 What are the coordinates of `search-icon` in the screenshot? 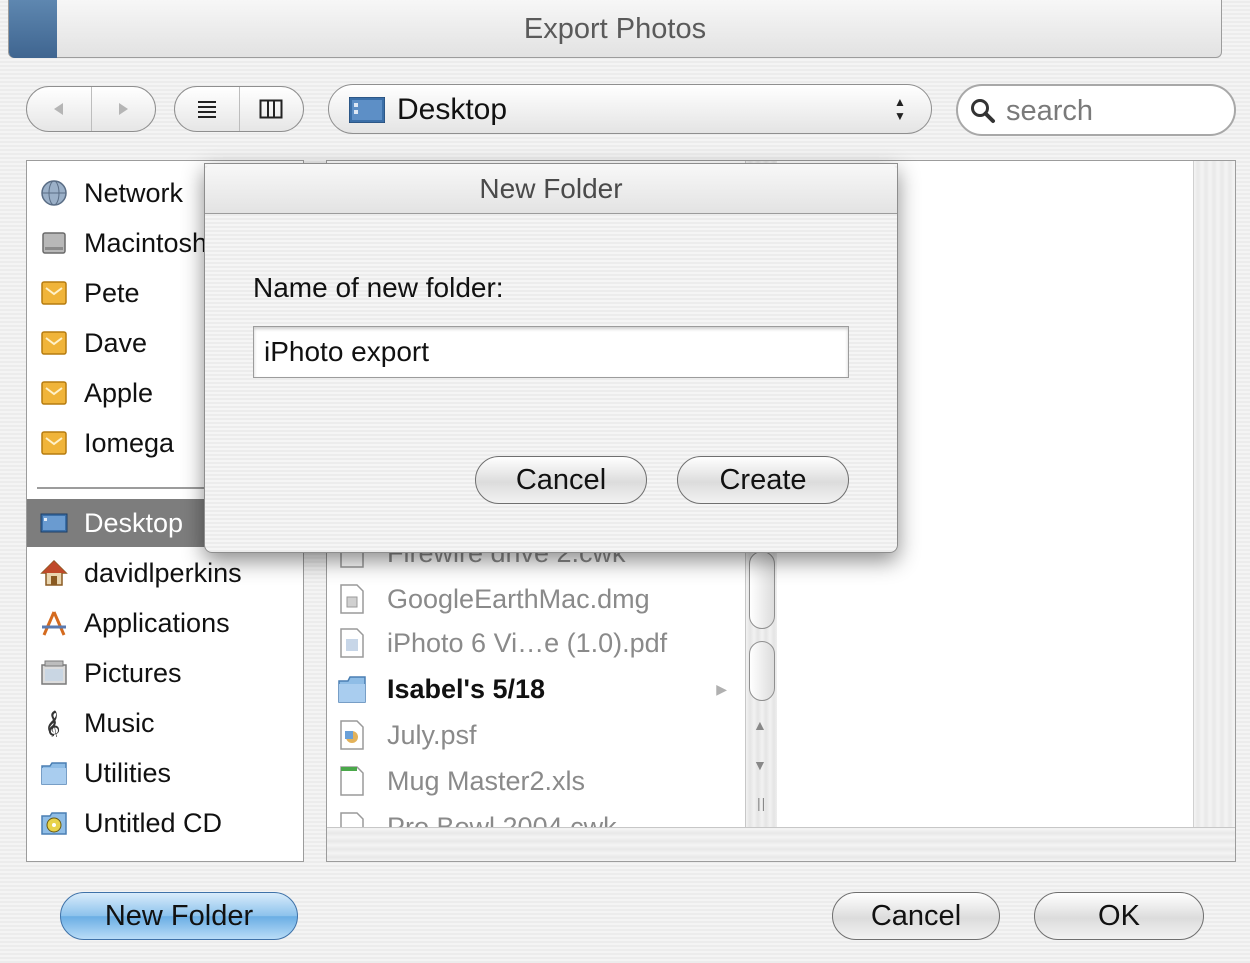 It's located at (983, 111).